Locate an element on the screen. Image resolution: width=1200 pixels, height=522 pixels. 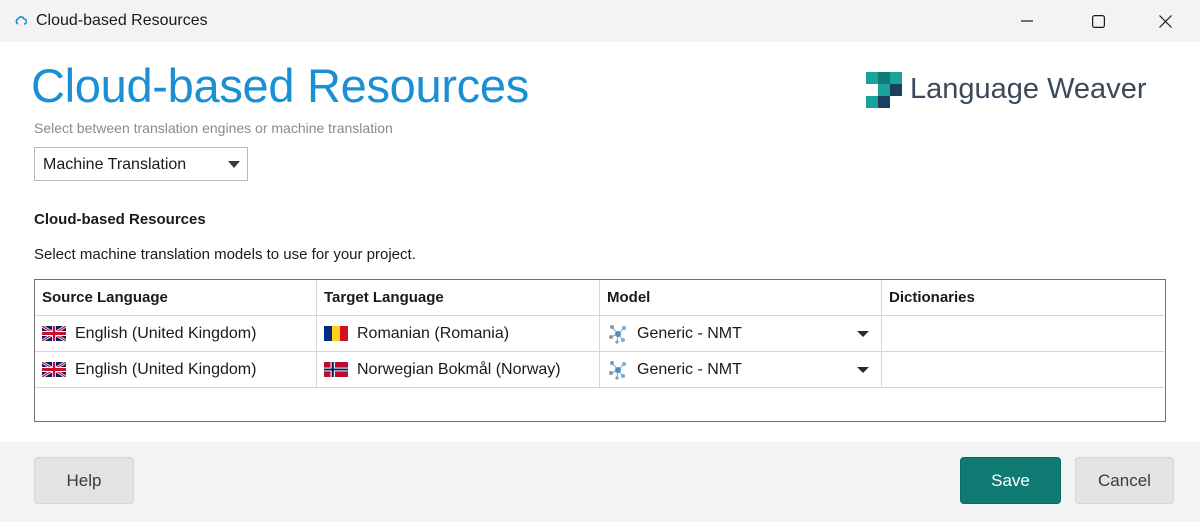
norway-flag-icon is located at coordinates (336, 369).